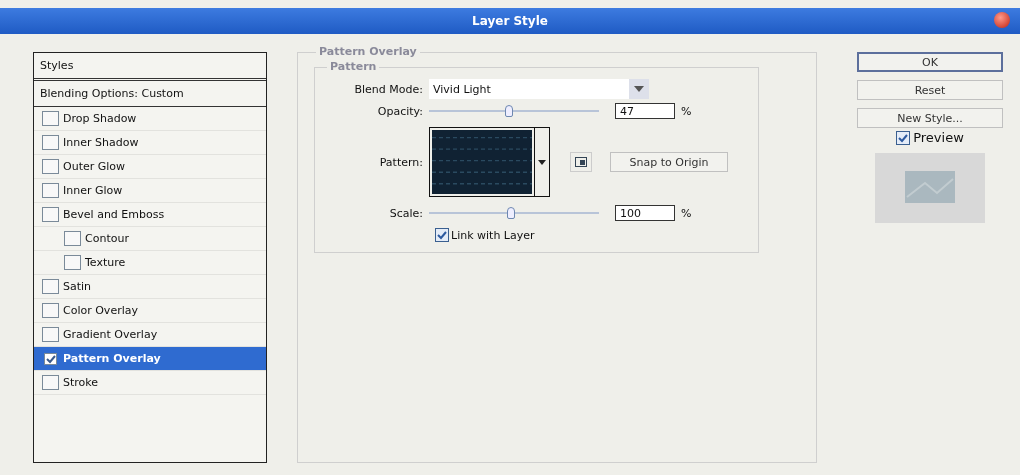  What do you see at coordinates (405, 213) in the screenshot?
I see `scale-label: Scale:` at bounding box center [405, 213].